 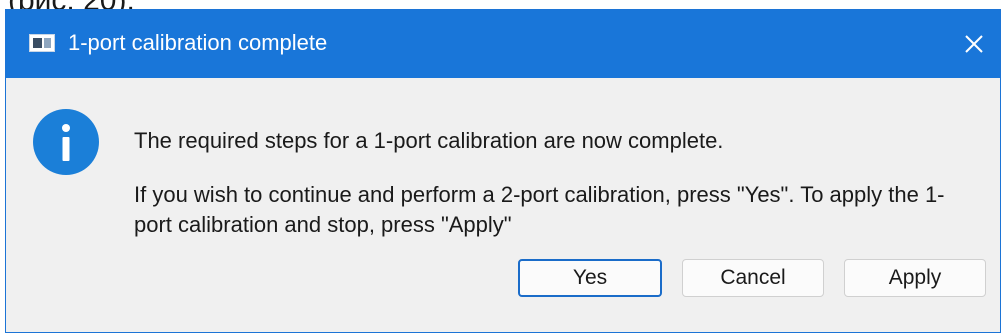 I want to click on info-icon, so click(x=66, y=142).